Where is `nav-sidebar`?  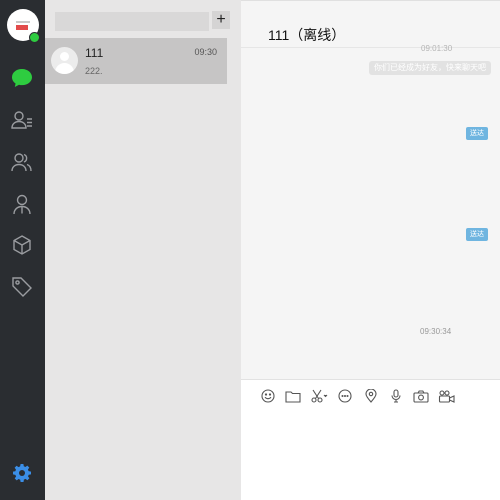 nav-sidebar is located at coordinates (22, 250).